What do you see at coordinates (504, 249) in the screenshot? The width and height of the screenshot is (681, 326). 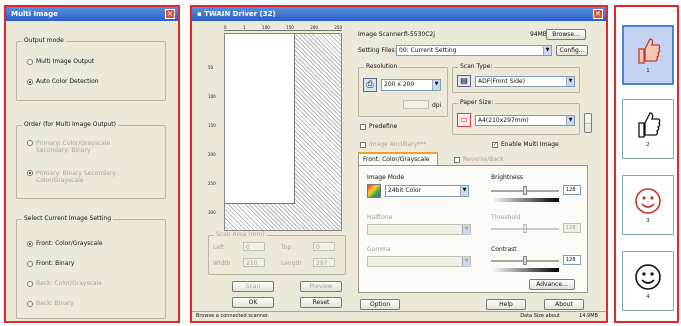 I see `contrast-label: Contrast` at bounding box center [504, 249].